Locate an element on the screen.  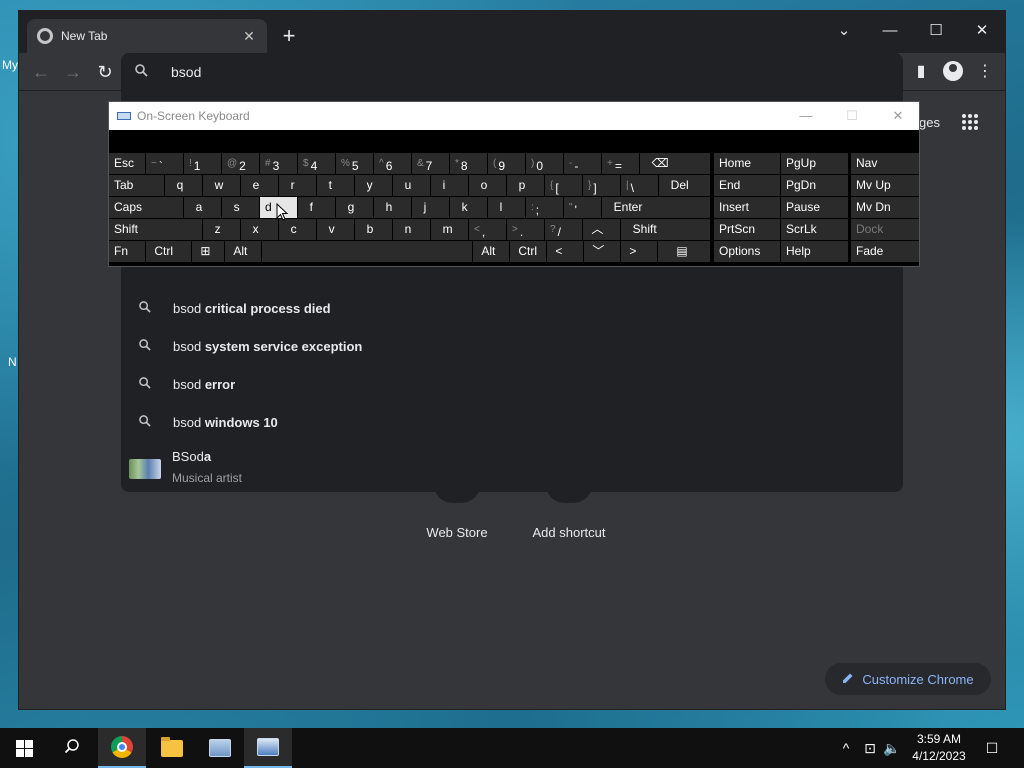
key-o: o is located at coordinates (487, 185).